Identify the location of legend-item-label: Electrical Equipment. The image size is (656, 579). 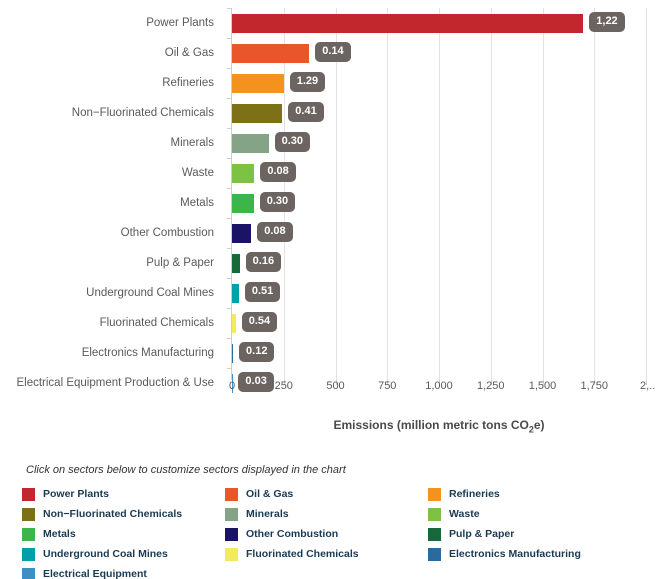
(95, 573).